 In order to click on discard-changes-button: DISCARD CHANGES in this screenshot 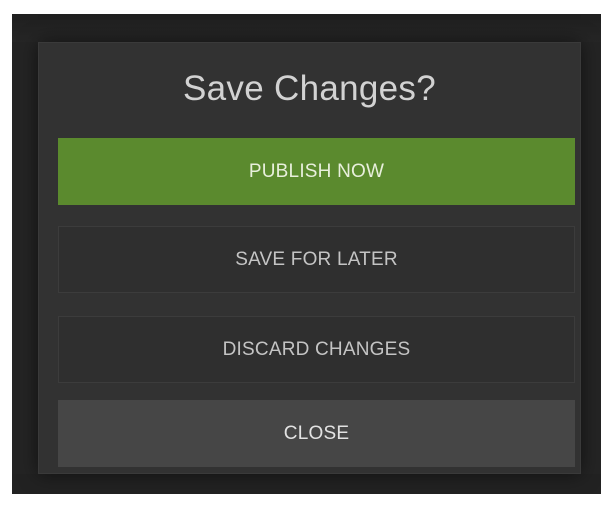, I will do `click(316, 349)`.